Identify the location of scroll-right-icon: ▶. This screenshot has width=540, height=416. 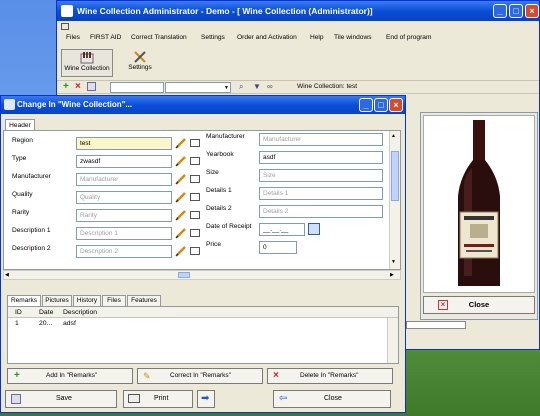
(392, 275).